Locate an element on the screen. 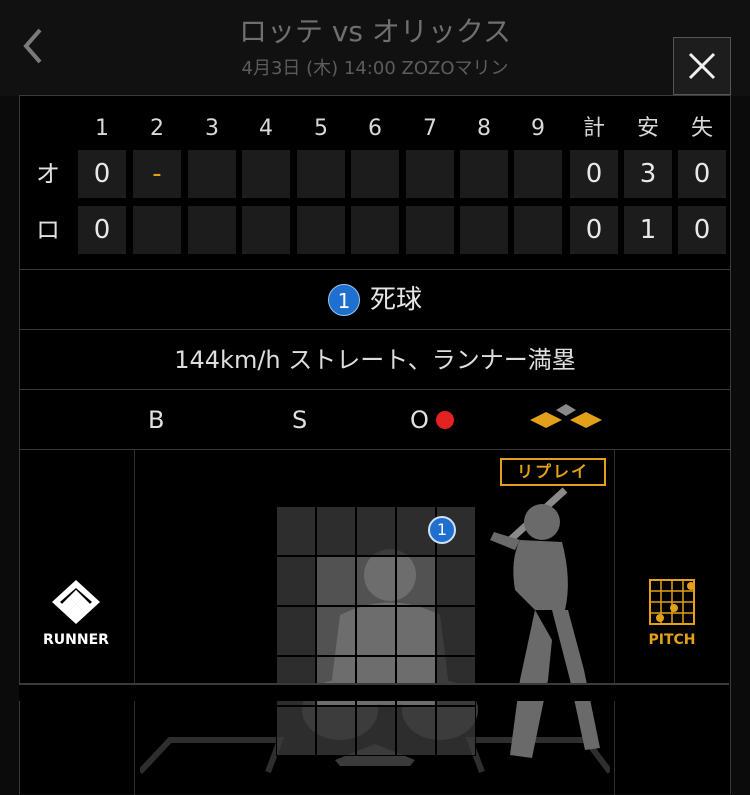  page-header: ロッテ vs オリックス 4月3日 (木) 14:00 ZOZOマリン is located at coordinates (375, 48).